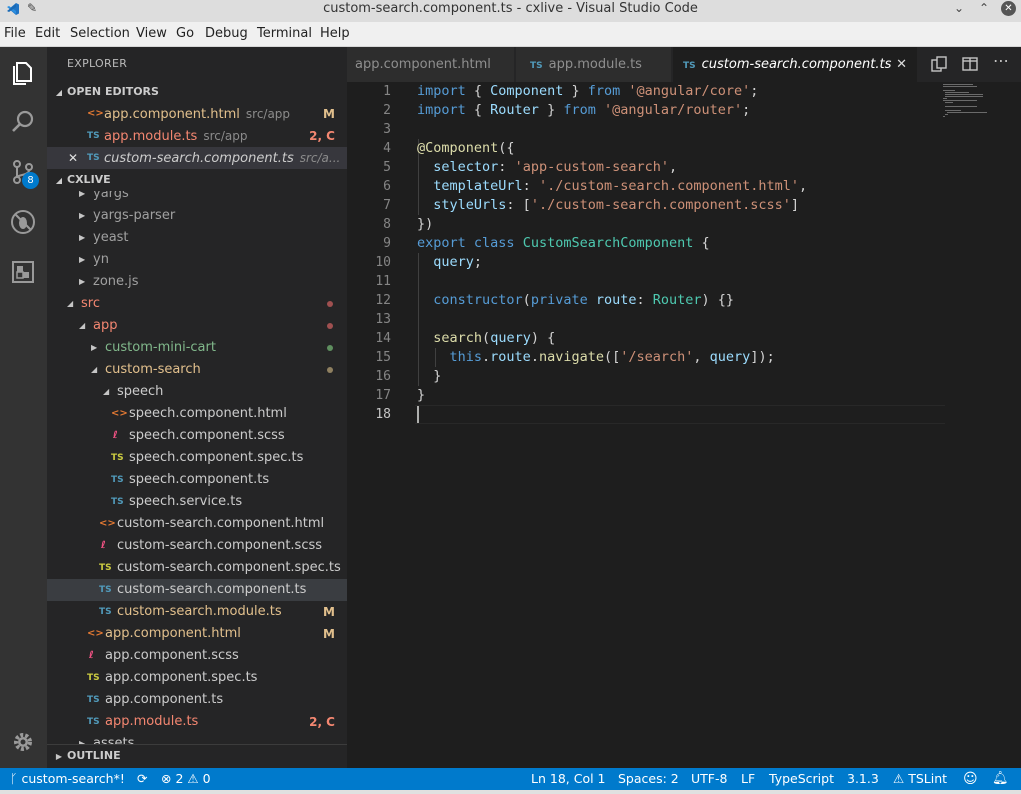  I want to click on workspace-section: ◢ CXLIVE, so click(197, 180).